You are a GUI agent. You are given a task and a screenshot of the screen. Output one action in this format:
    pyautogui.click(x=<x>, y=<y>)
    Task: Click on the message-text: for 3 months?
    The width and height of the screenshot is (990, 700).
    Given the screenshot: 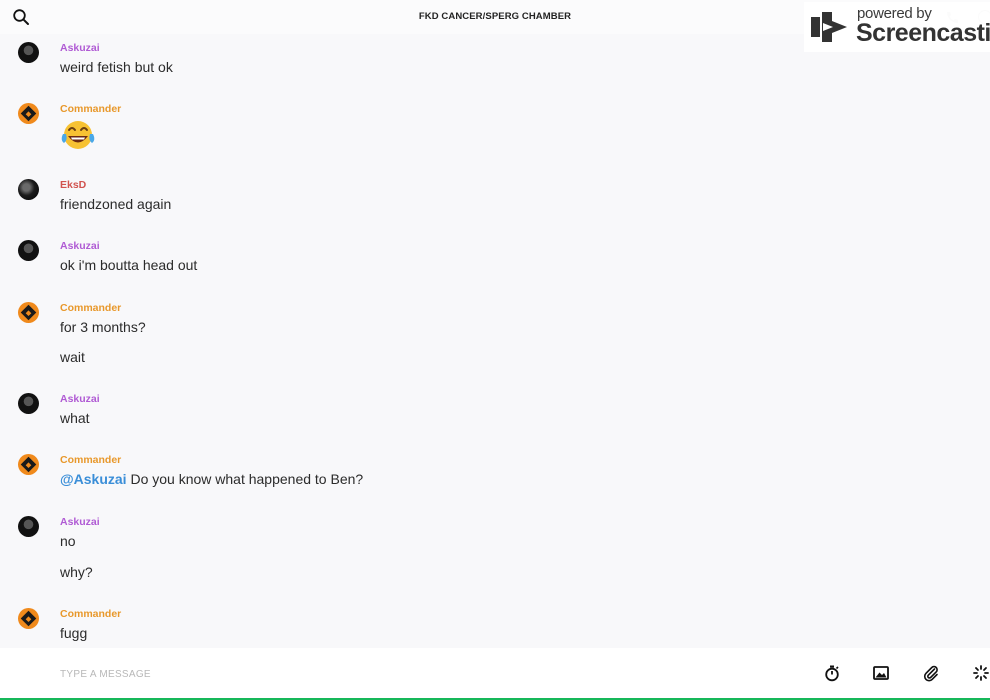 What is the action you would take?
    pyautogui.click(x=103, y=327)
    